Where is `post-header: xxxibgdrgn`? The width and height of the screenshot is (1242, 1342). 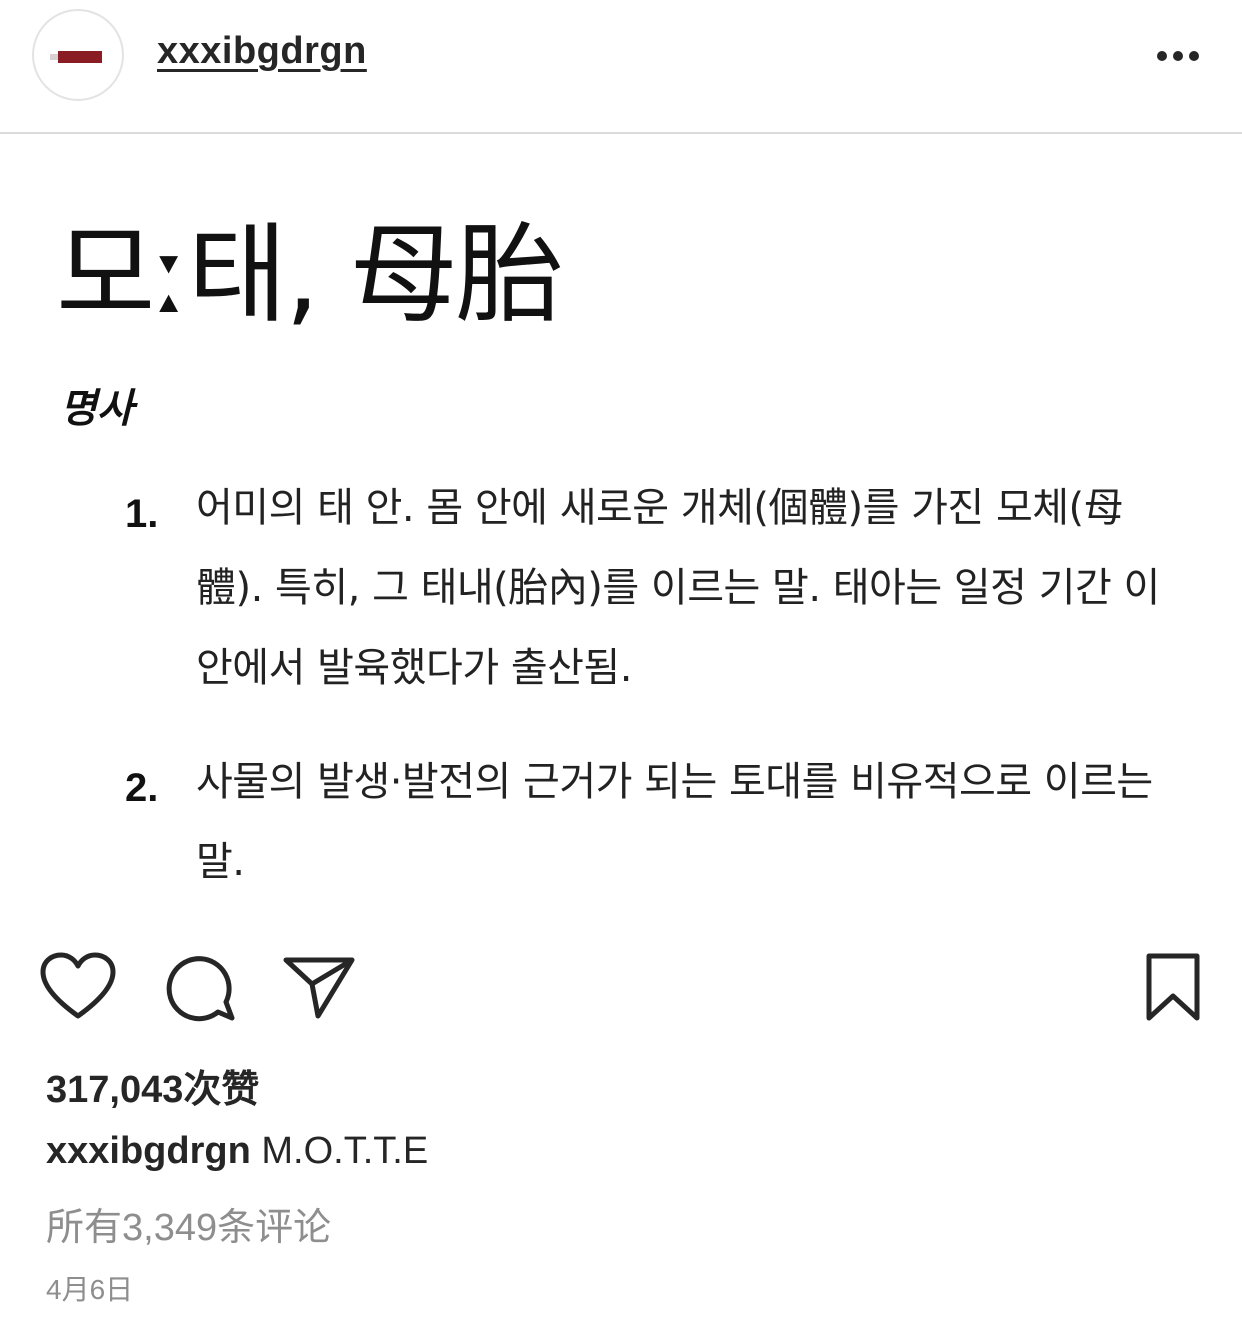 post-header: xxxibgdrgn is located at coordinates (621, 67).